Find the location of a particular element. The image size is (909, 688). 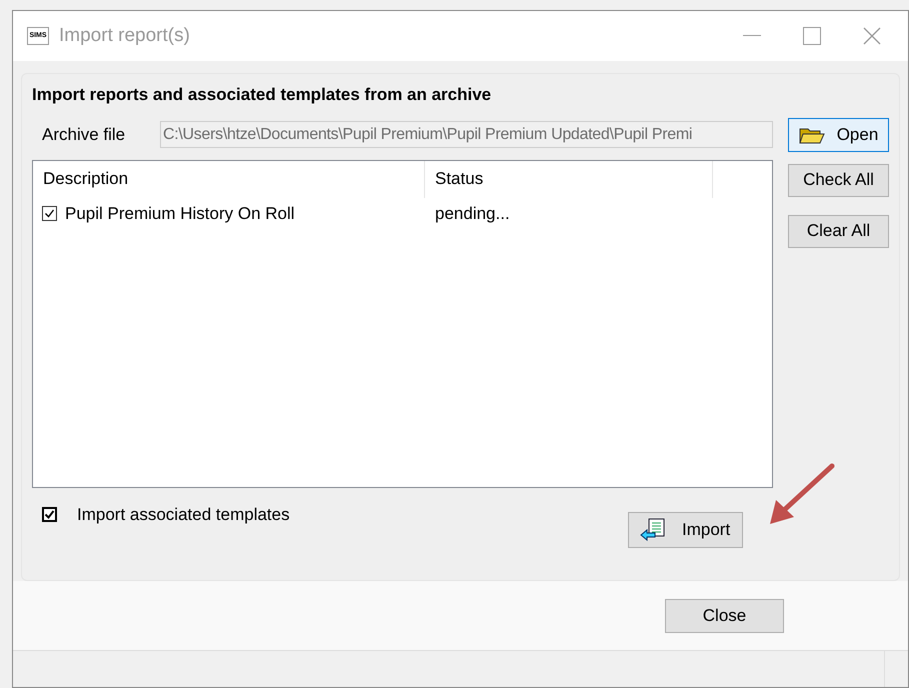

checkbox-label: Import associated templates is located at coordinates (183, 515).